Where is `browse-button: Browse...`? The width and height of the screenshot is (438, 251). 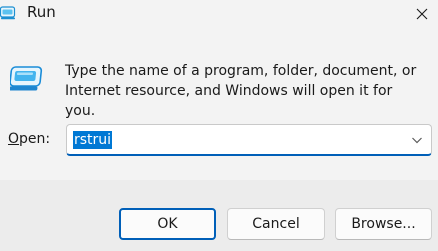 browse-button: Browse... is located at coordinates (383, 224).